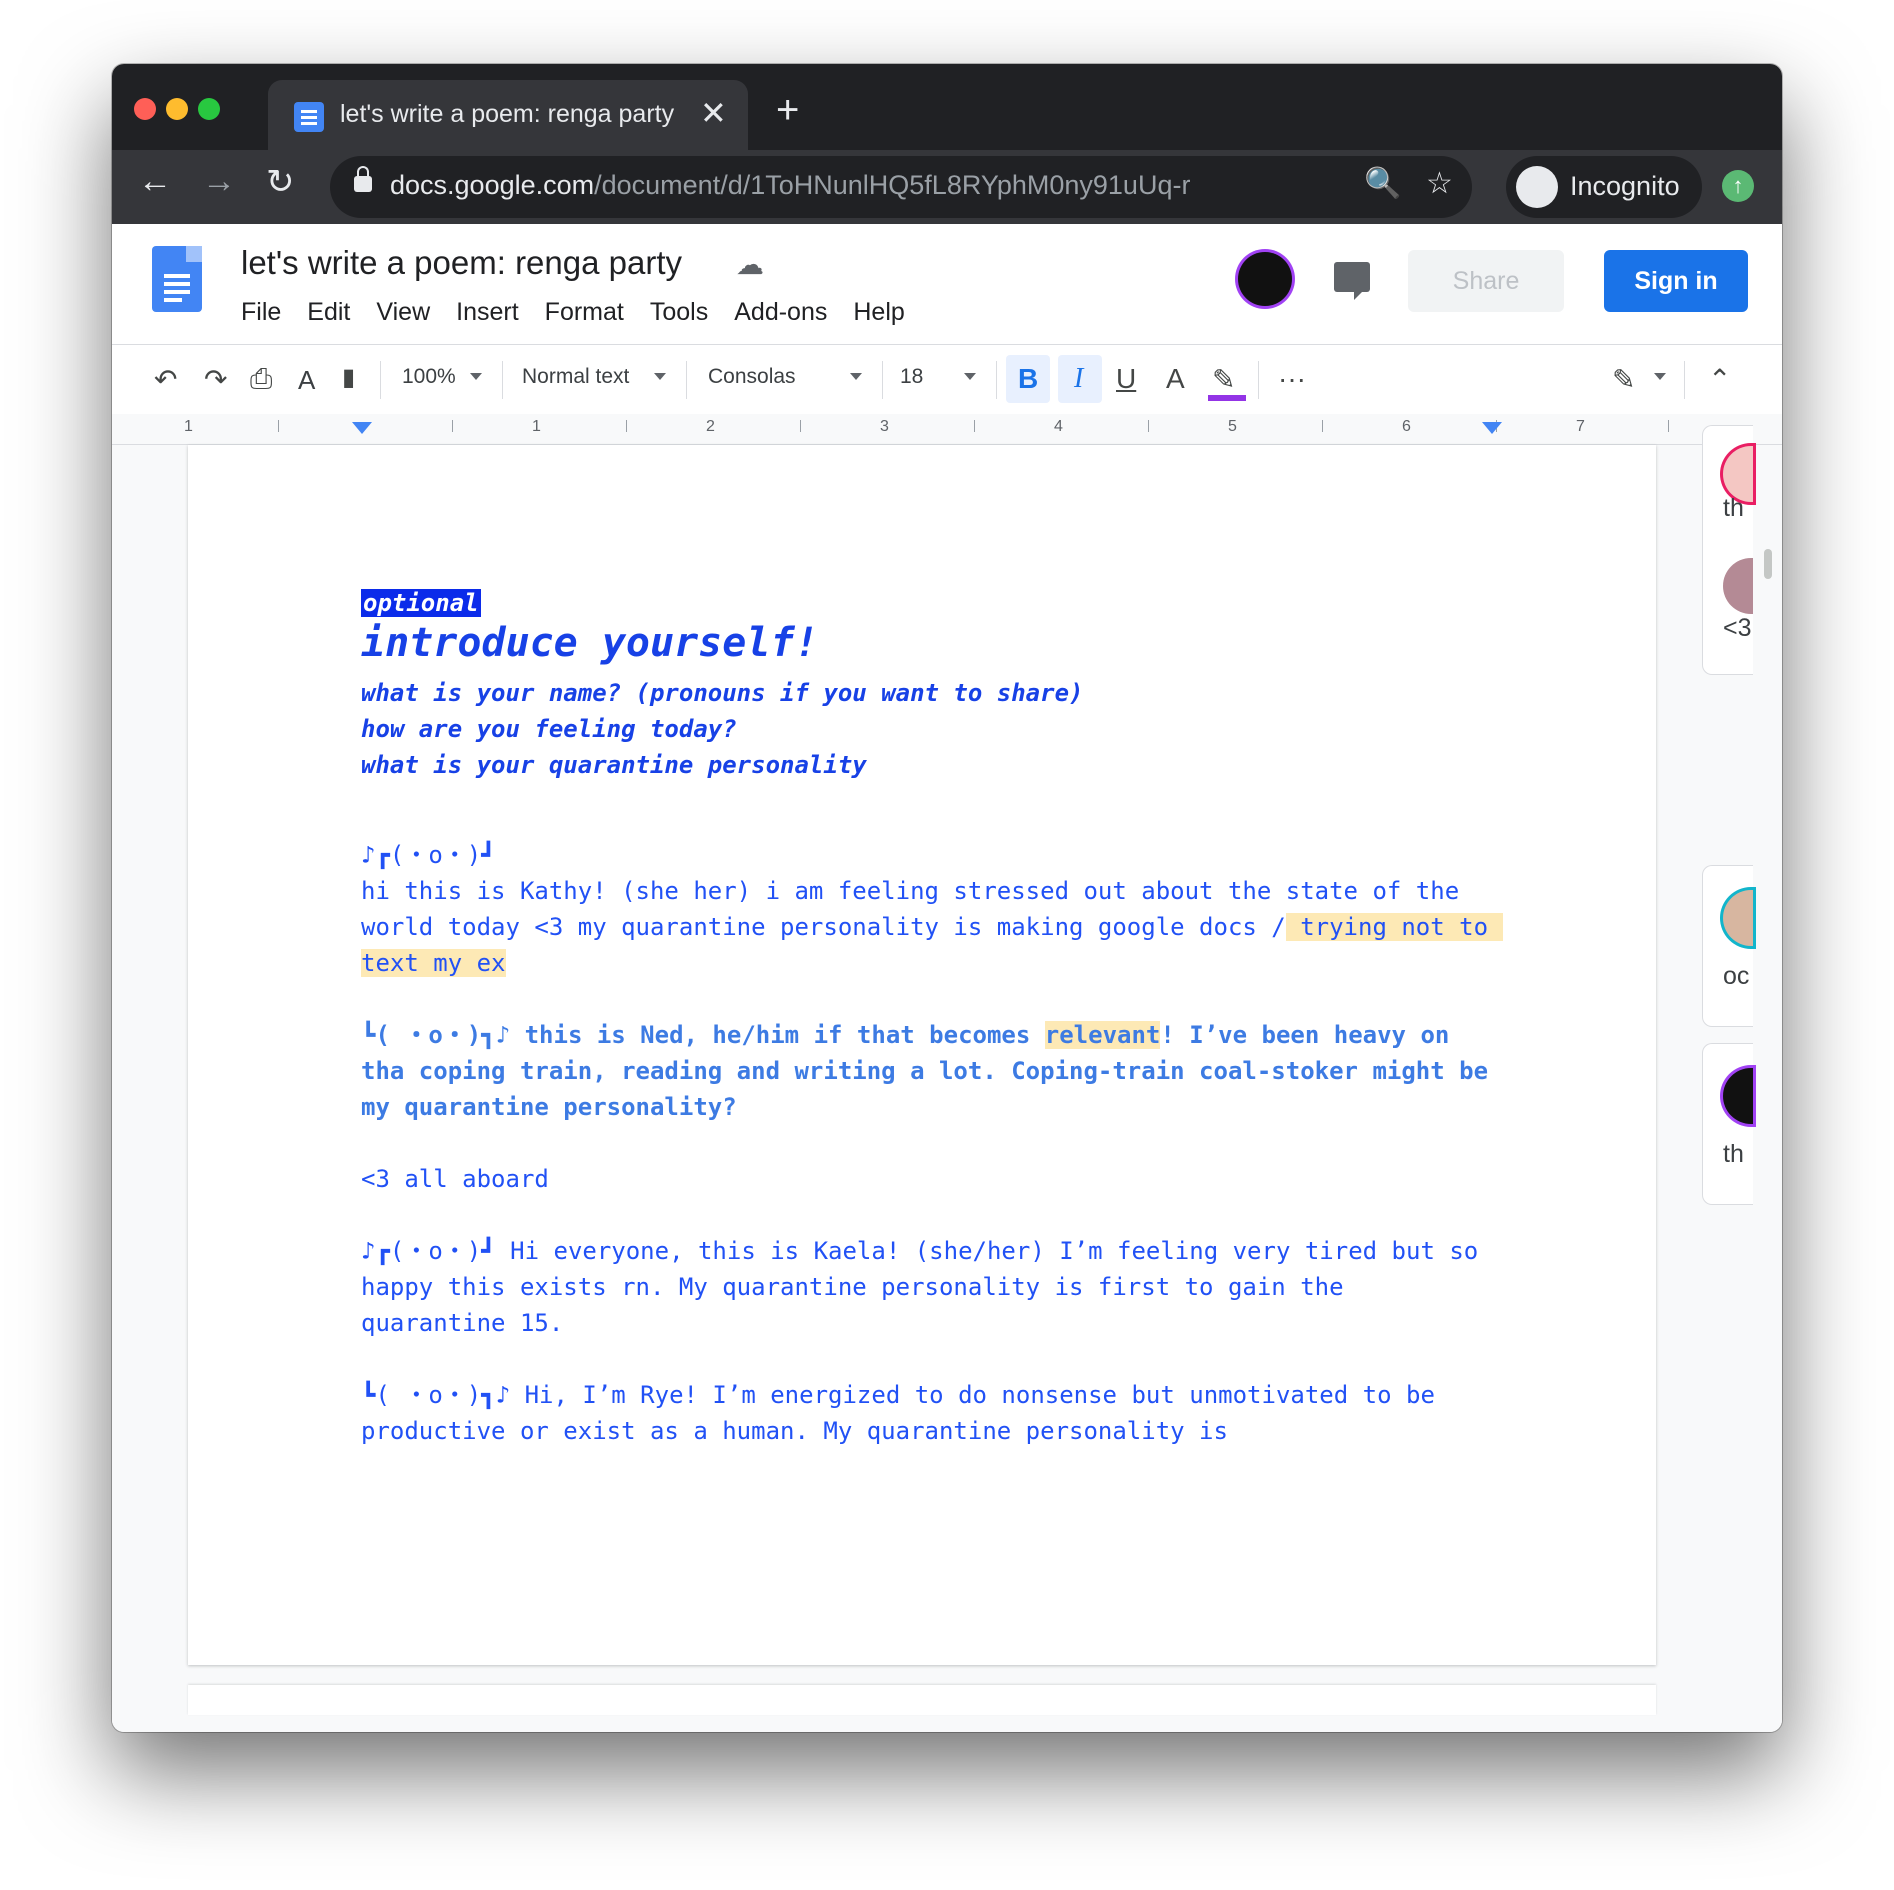  Describe the element at coordinates (1292, 379) in the screenshot. I see `more-options-icon: ···` at that location.